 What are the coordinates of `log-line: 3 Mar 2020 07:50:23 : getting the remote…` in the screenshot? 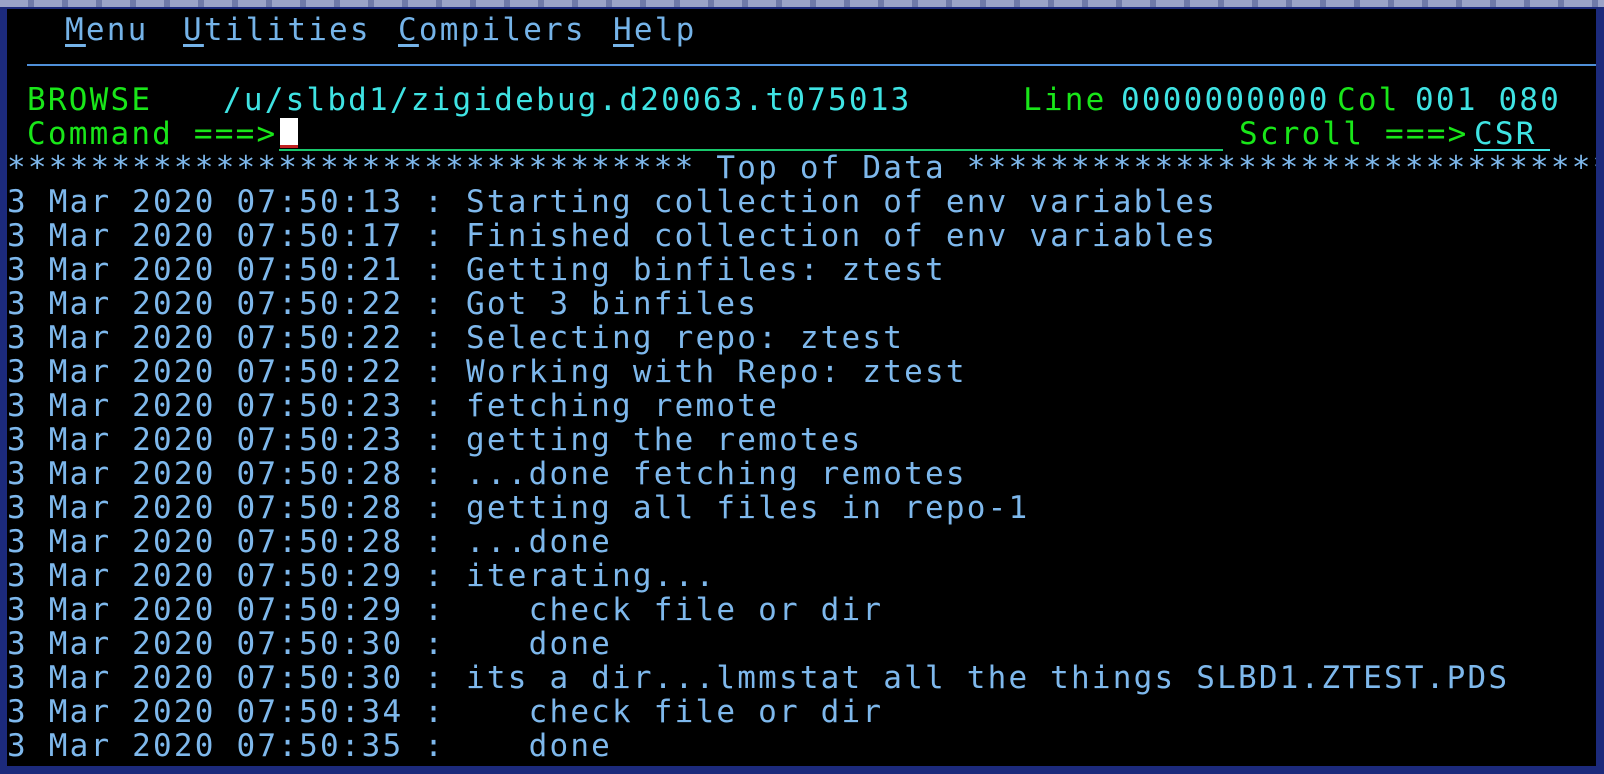 It's located at (435, 440).